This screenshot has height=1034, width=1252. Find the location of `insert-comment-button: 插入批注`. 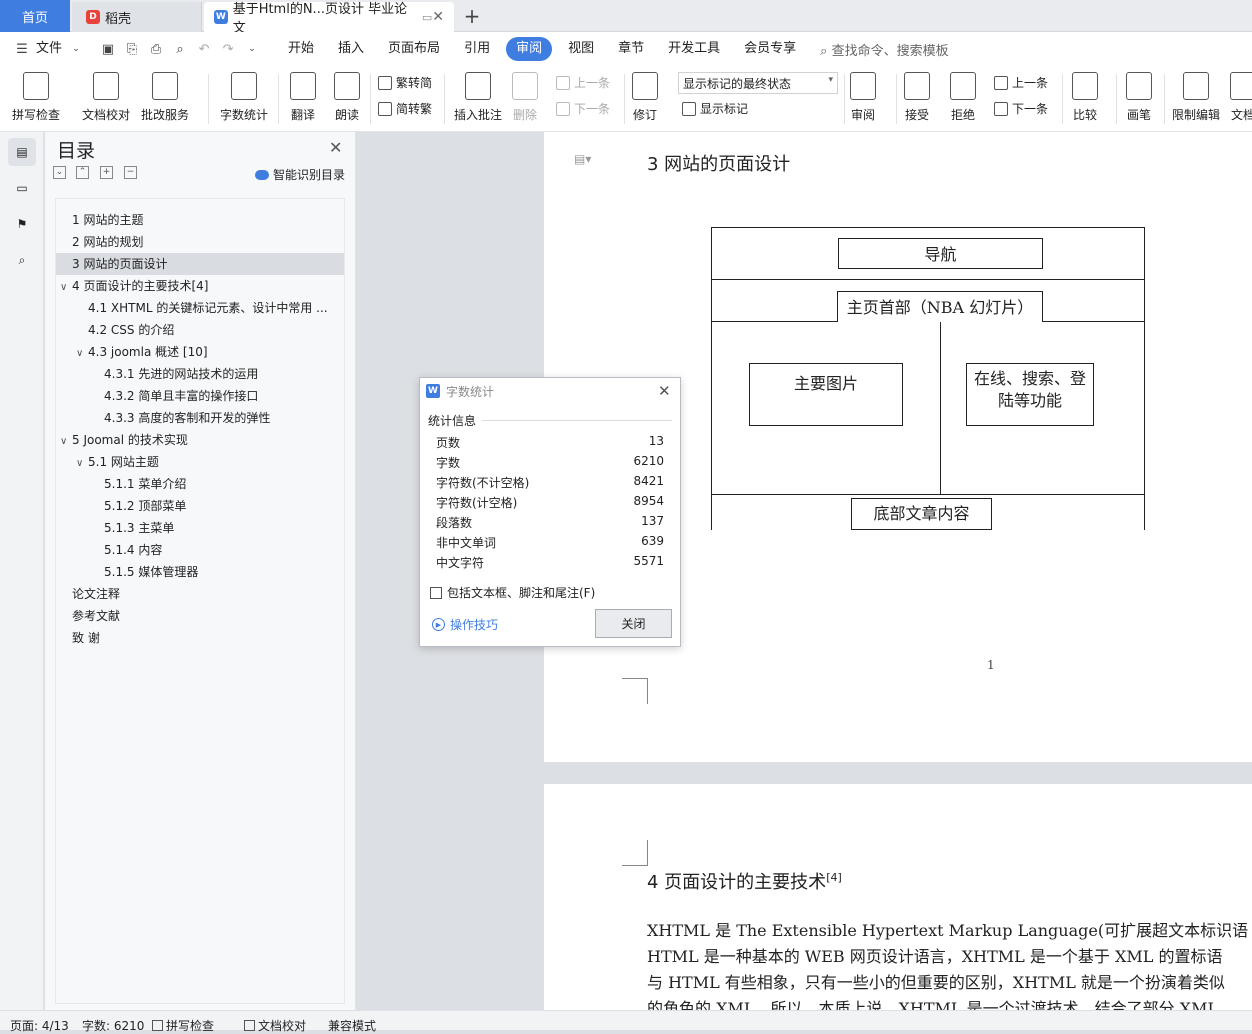

insert-comment-button: 插入批注 is located at coordinates (478, 95).